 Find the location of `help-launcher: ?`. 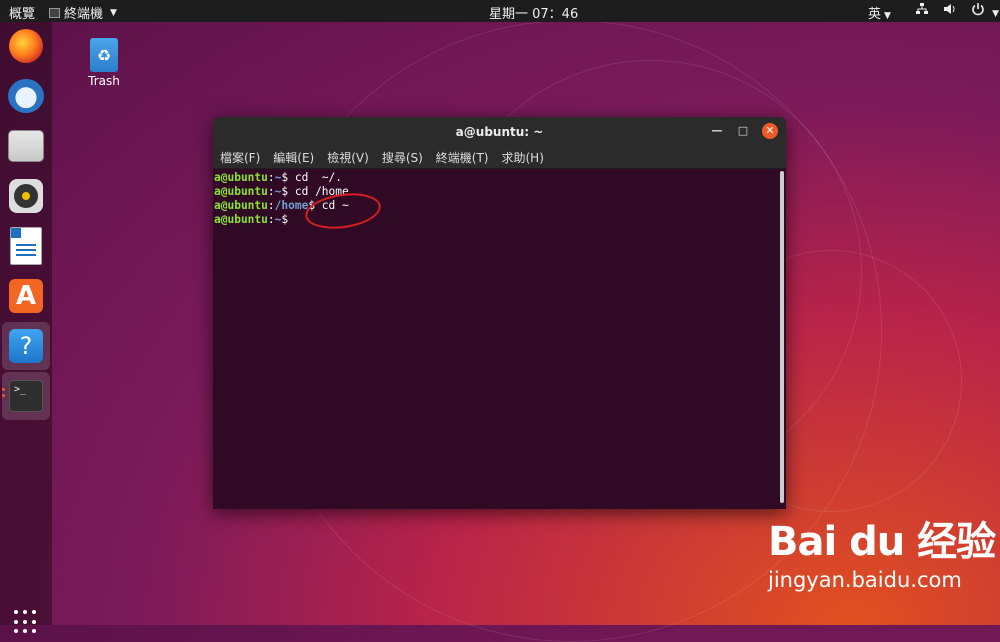

help-launcher: ? is located at coordinates (26, 346).